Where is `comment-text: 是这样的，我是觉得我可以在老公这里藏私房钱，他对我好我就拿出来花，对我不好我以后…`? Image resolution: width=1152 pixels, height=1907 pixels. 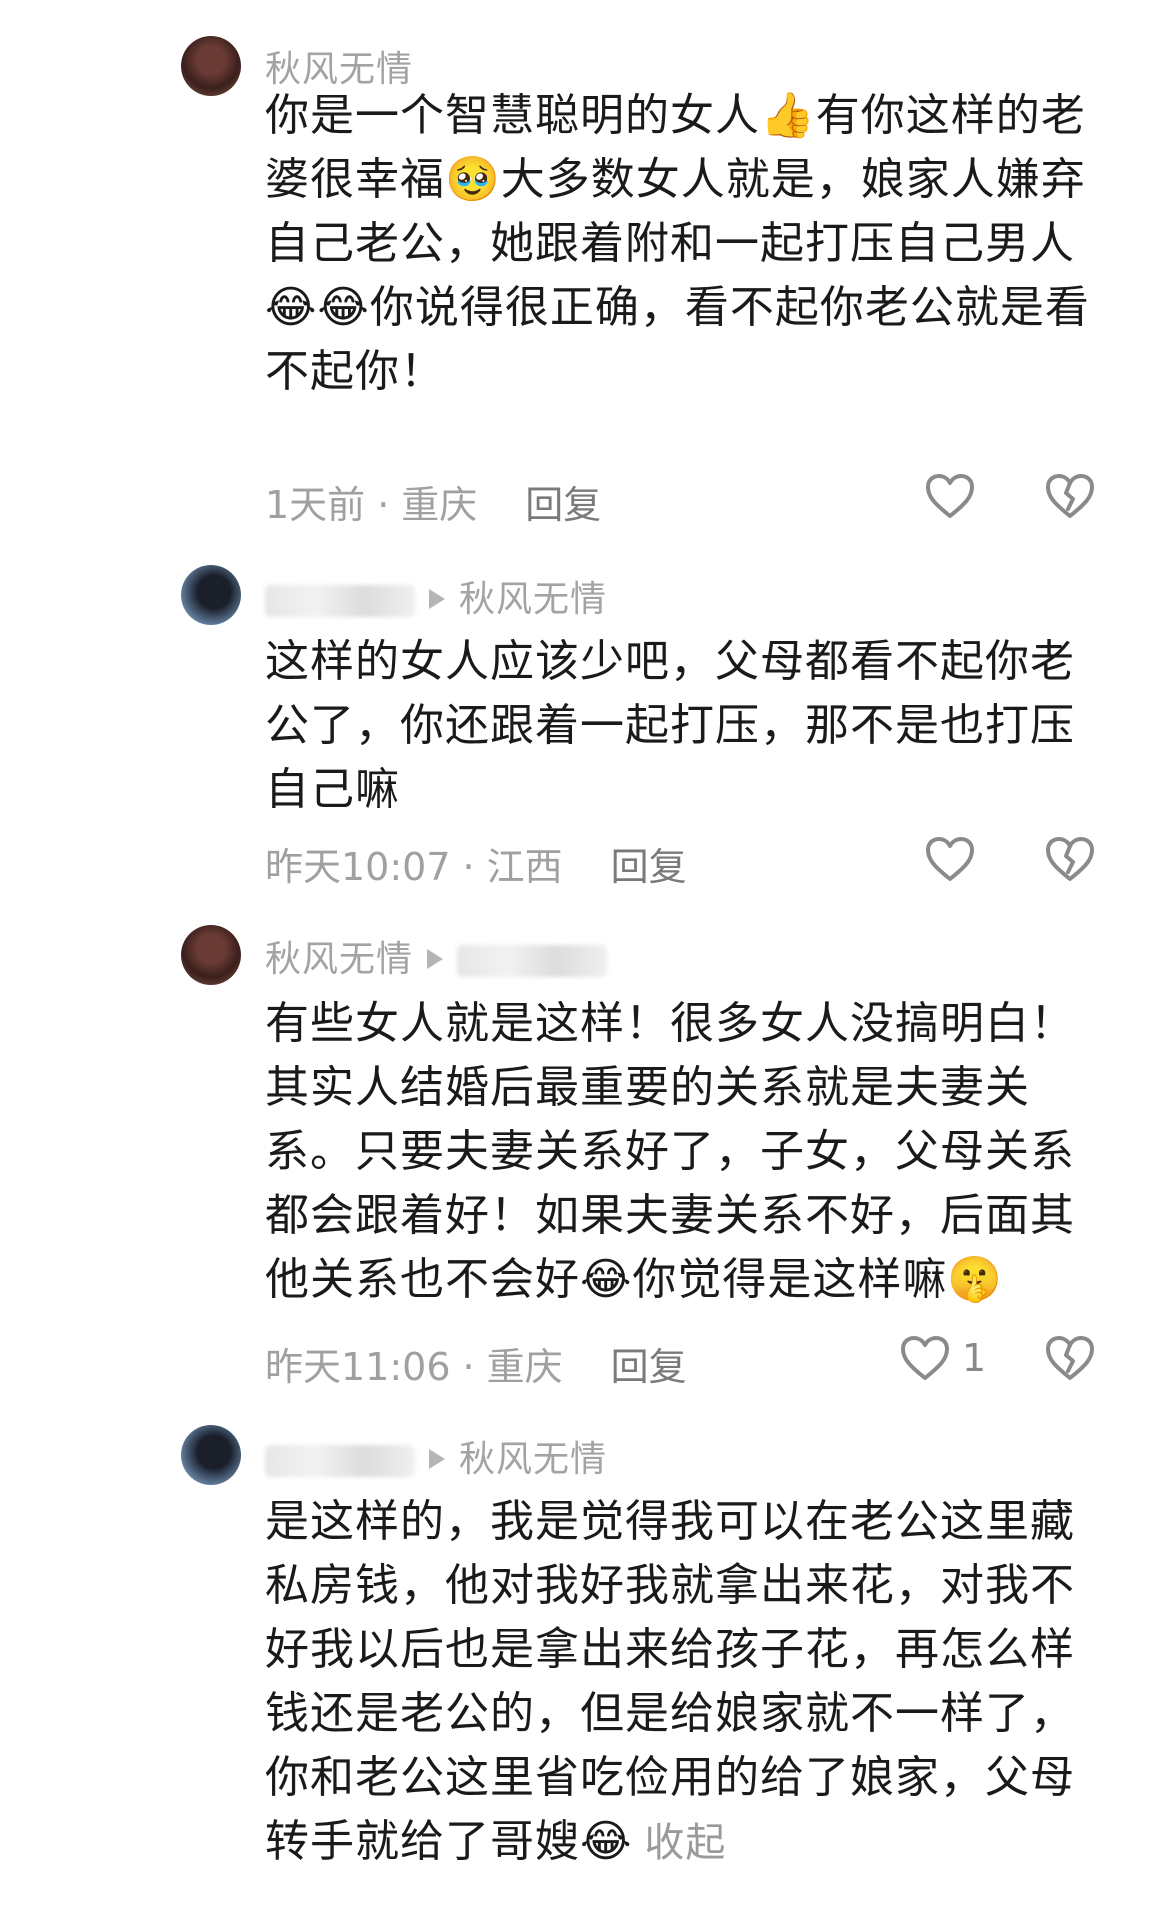 comment-text: 是这样的，我是觉得我可以在老公这里藏私房钱，他对我好我就拿出来花，对我不好我以后… is located at coordinates (670, 1681).